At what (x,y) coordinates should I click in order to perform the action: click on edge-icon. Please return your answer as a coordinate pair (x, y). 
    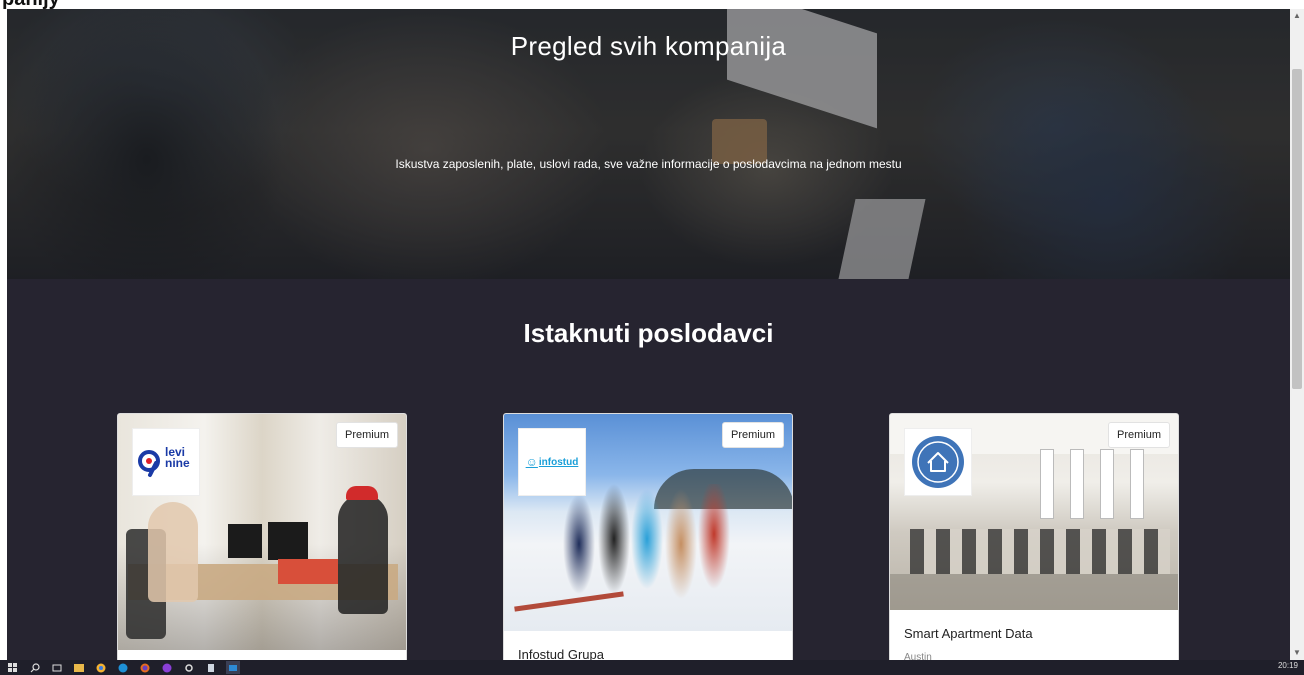
    Looking at the image, I should click on (123, 667).